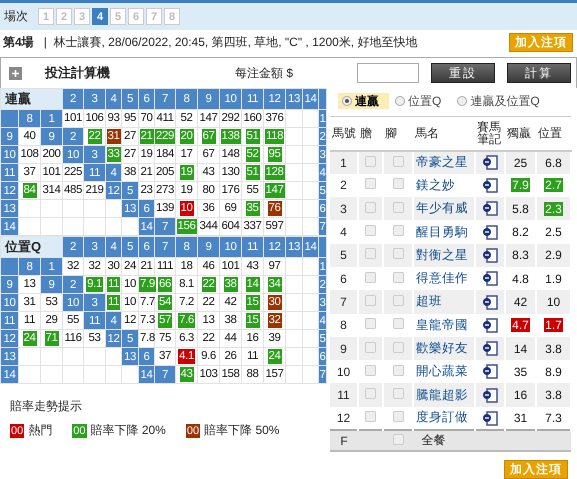 Image resolution: width=577 pixels, height=479 pixels. Describe the element at coordinates (520, 209) in the screenshot. I see `win-odds: 5.8` at that location.